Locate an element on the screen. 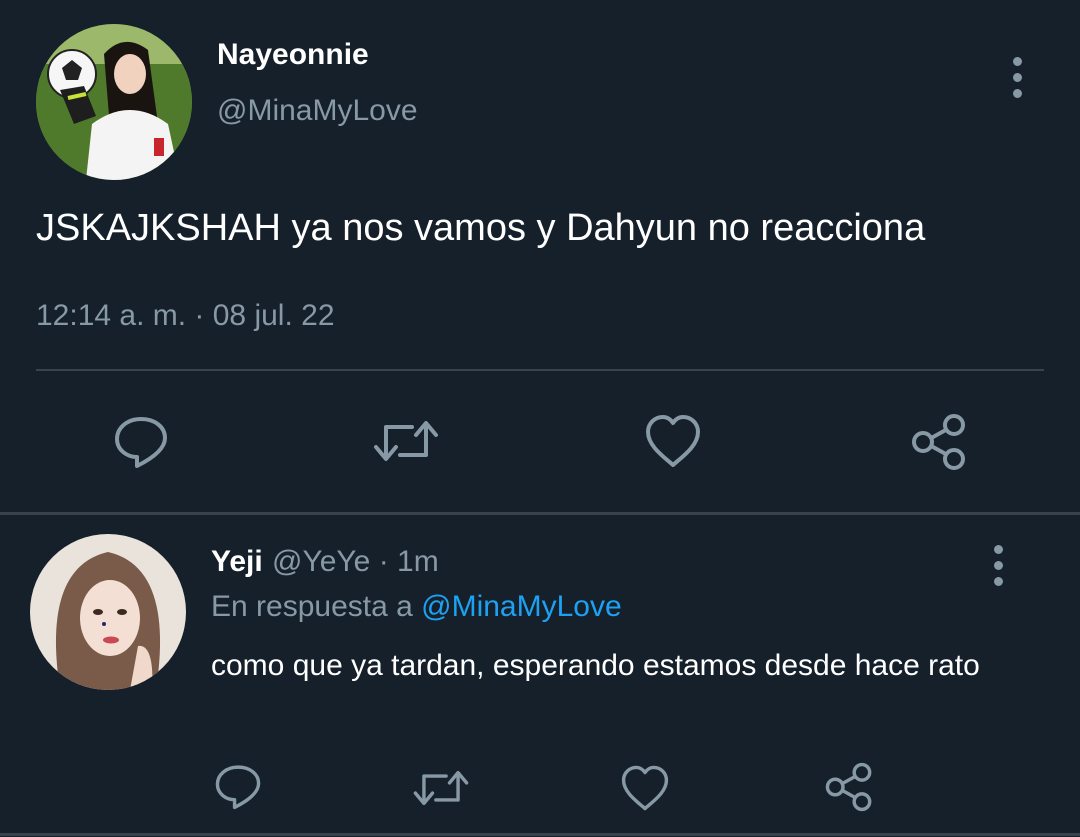 The width and height of the screenshot is (1080, 837). section-divider is located at coordinates (540, 513).